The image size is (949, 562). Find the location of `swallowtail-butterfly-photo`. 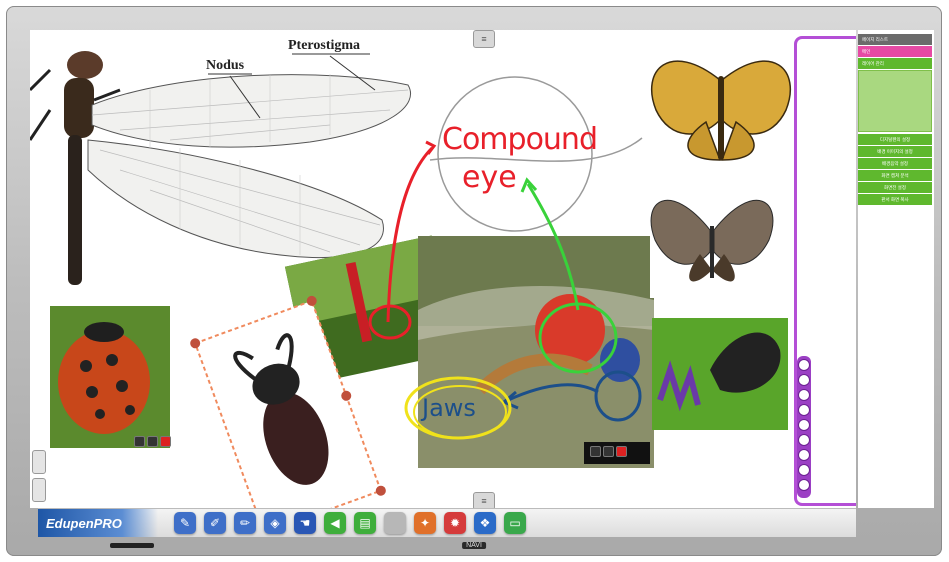

swallowtail-butterfly-photo is located at coordinates (720, 374).